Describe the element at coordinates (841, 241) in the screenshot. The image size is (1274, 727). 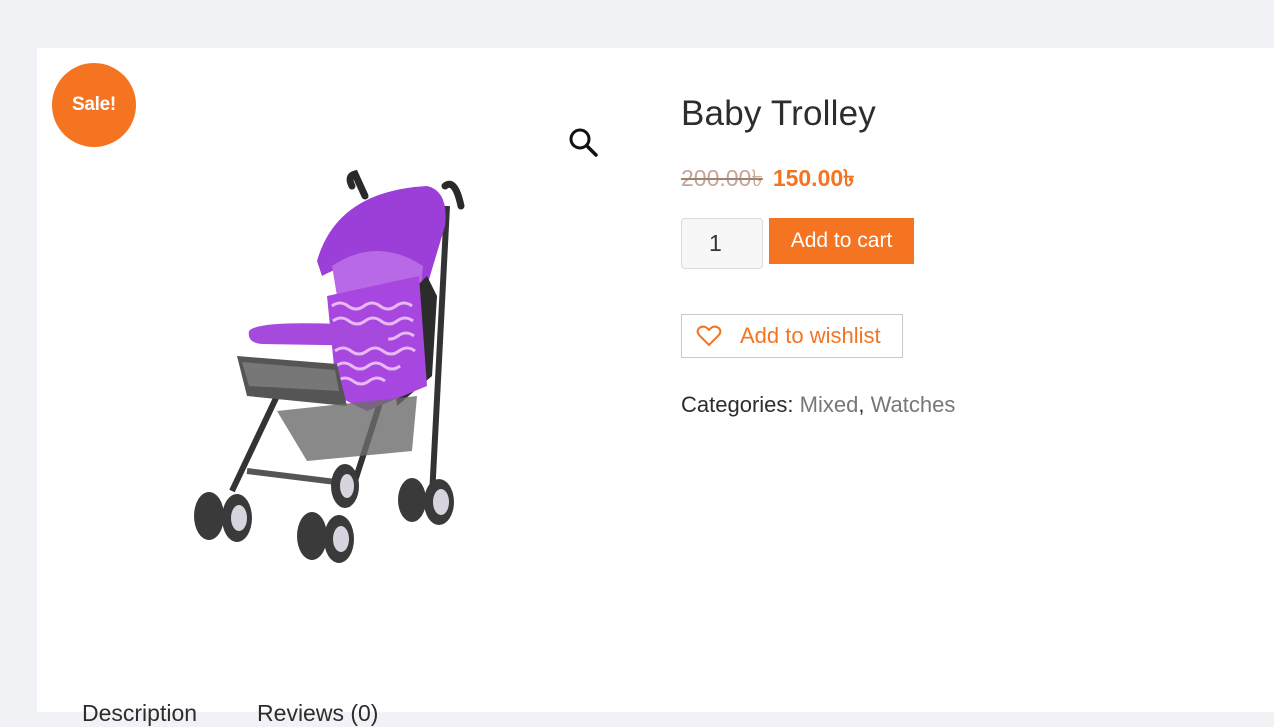
I see `add-to-cart-button: Add to cart` at that location.